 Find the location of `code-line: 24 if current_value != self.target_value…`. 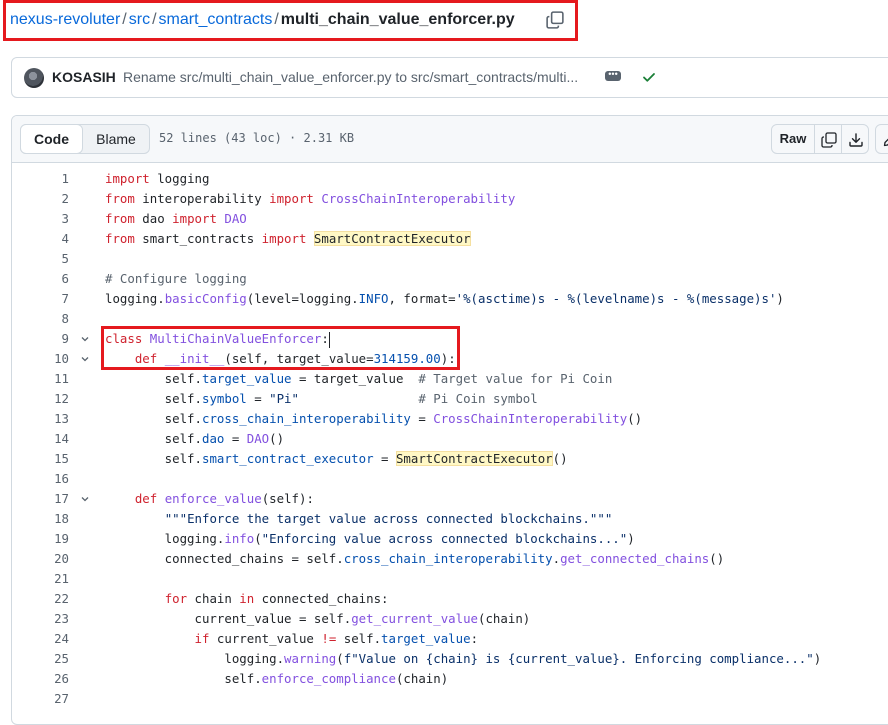

code-line: 24 if current_value != self.target_value… is located at coordinates (450, 639).